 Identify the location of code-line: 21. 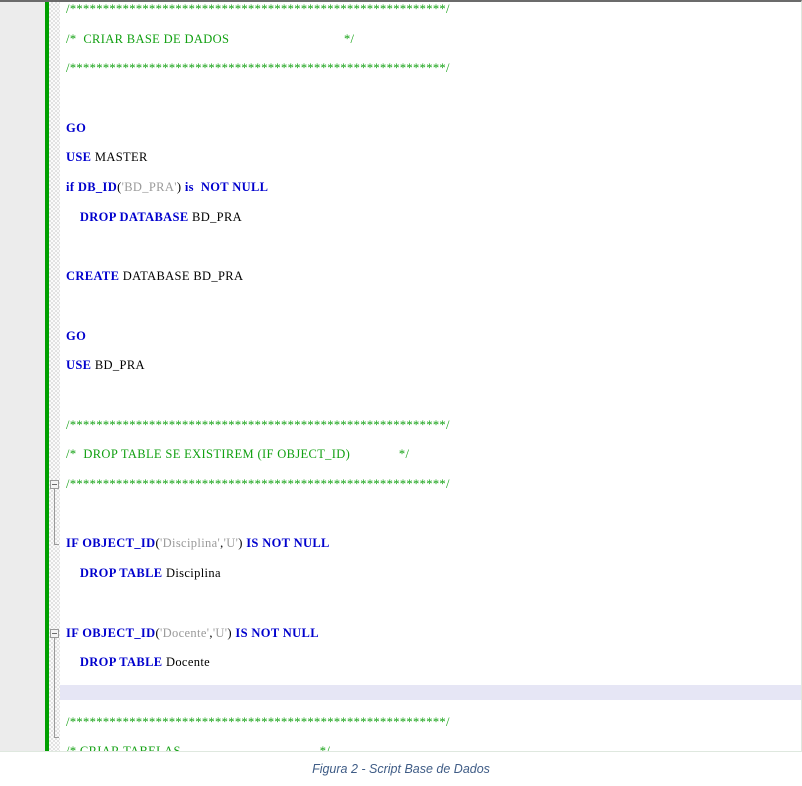
(400, 603).